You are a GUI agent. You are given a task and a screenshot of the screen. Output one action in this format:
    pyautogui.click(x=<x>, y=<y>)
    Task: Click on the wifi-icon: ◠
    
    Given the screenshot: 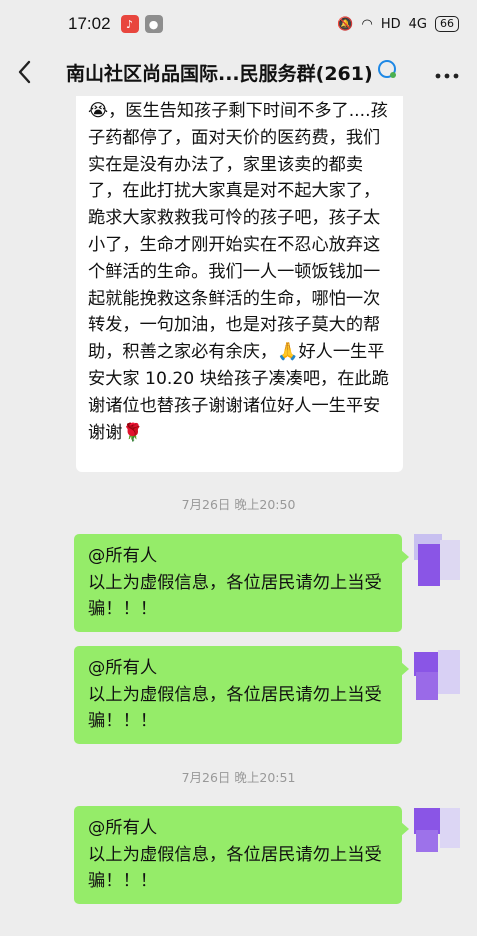 What is the action you would take?
    pyautogui.click(x=367, y=24)
    